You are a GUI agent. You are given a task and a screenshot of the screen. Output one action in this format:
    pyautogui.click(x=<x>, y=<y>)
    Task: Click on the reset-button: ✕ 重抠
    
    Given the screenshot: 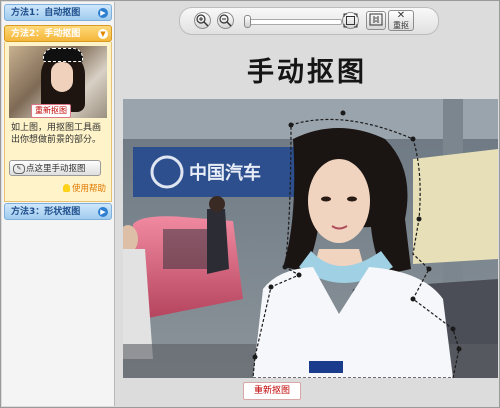 What is the action you would take?
    pyautogui.click(x=401, y=20)
    